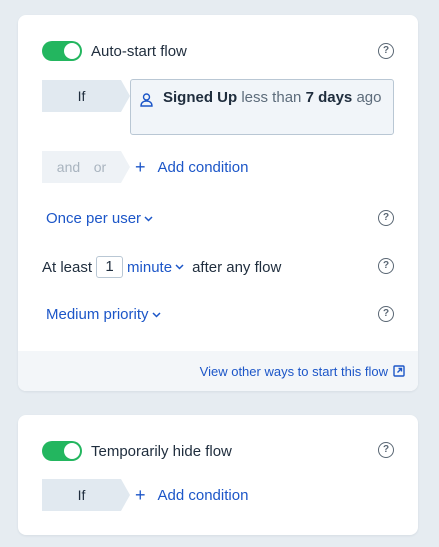  What do you see at coordinates (271, 97) in the screenshot?
I see `condition-comparator: less than` at bounding box center [271, 97].